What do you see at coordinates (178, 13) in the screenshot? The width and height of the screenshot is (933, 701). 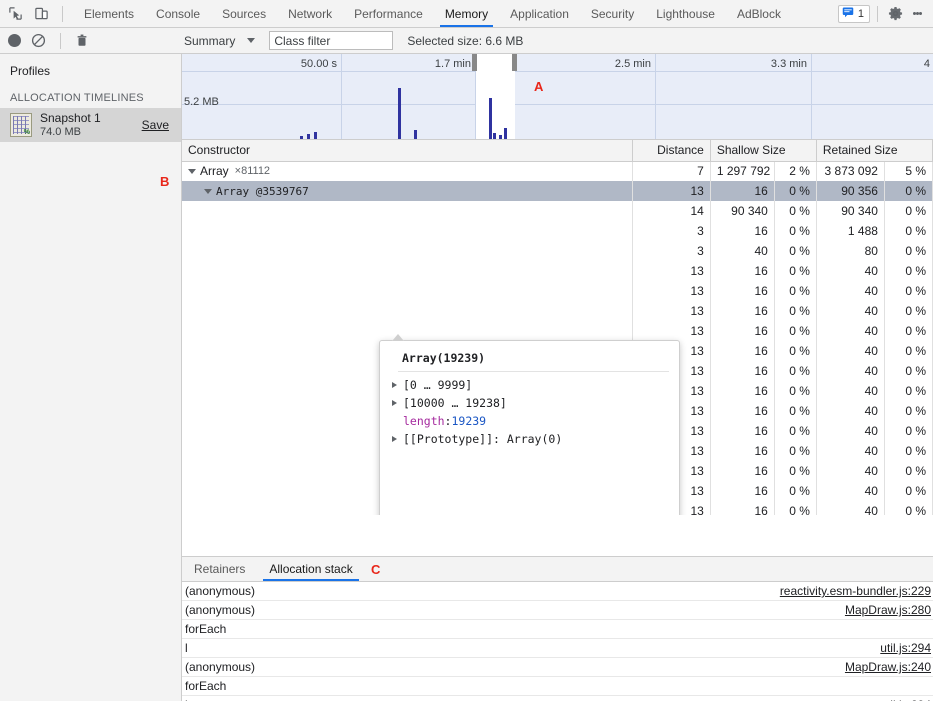 I see `tab-console: Console` at bounding box center [178, 13].